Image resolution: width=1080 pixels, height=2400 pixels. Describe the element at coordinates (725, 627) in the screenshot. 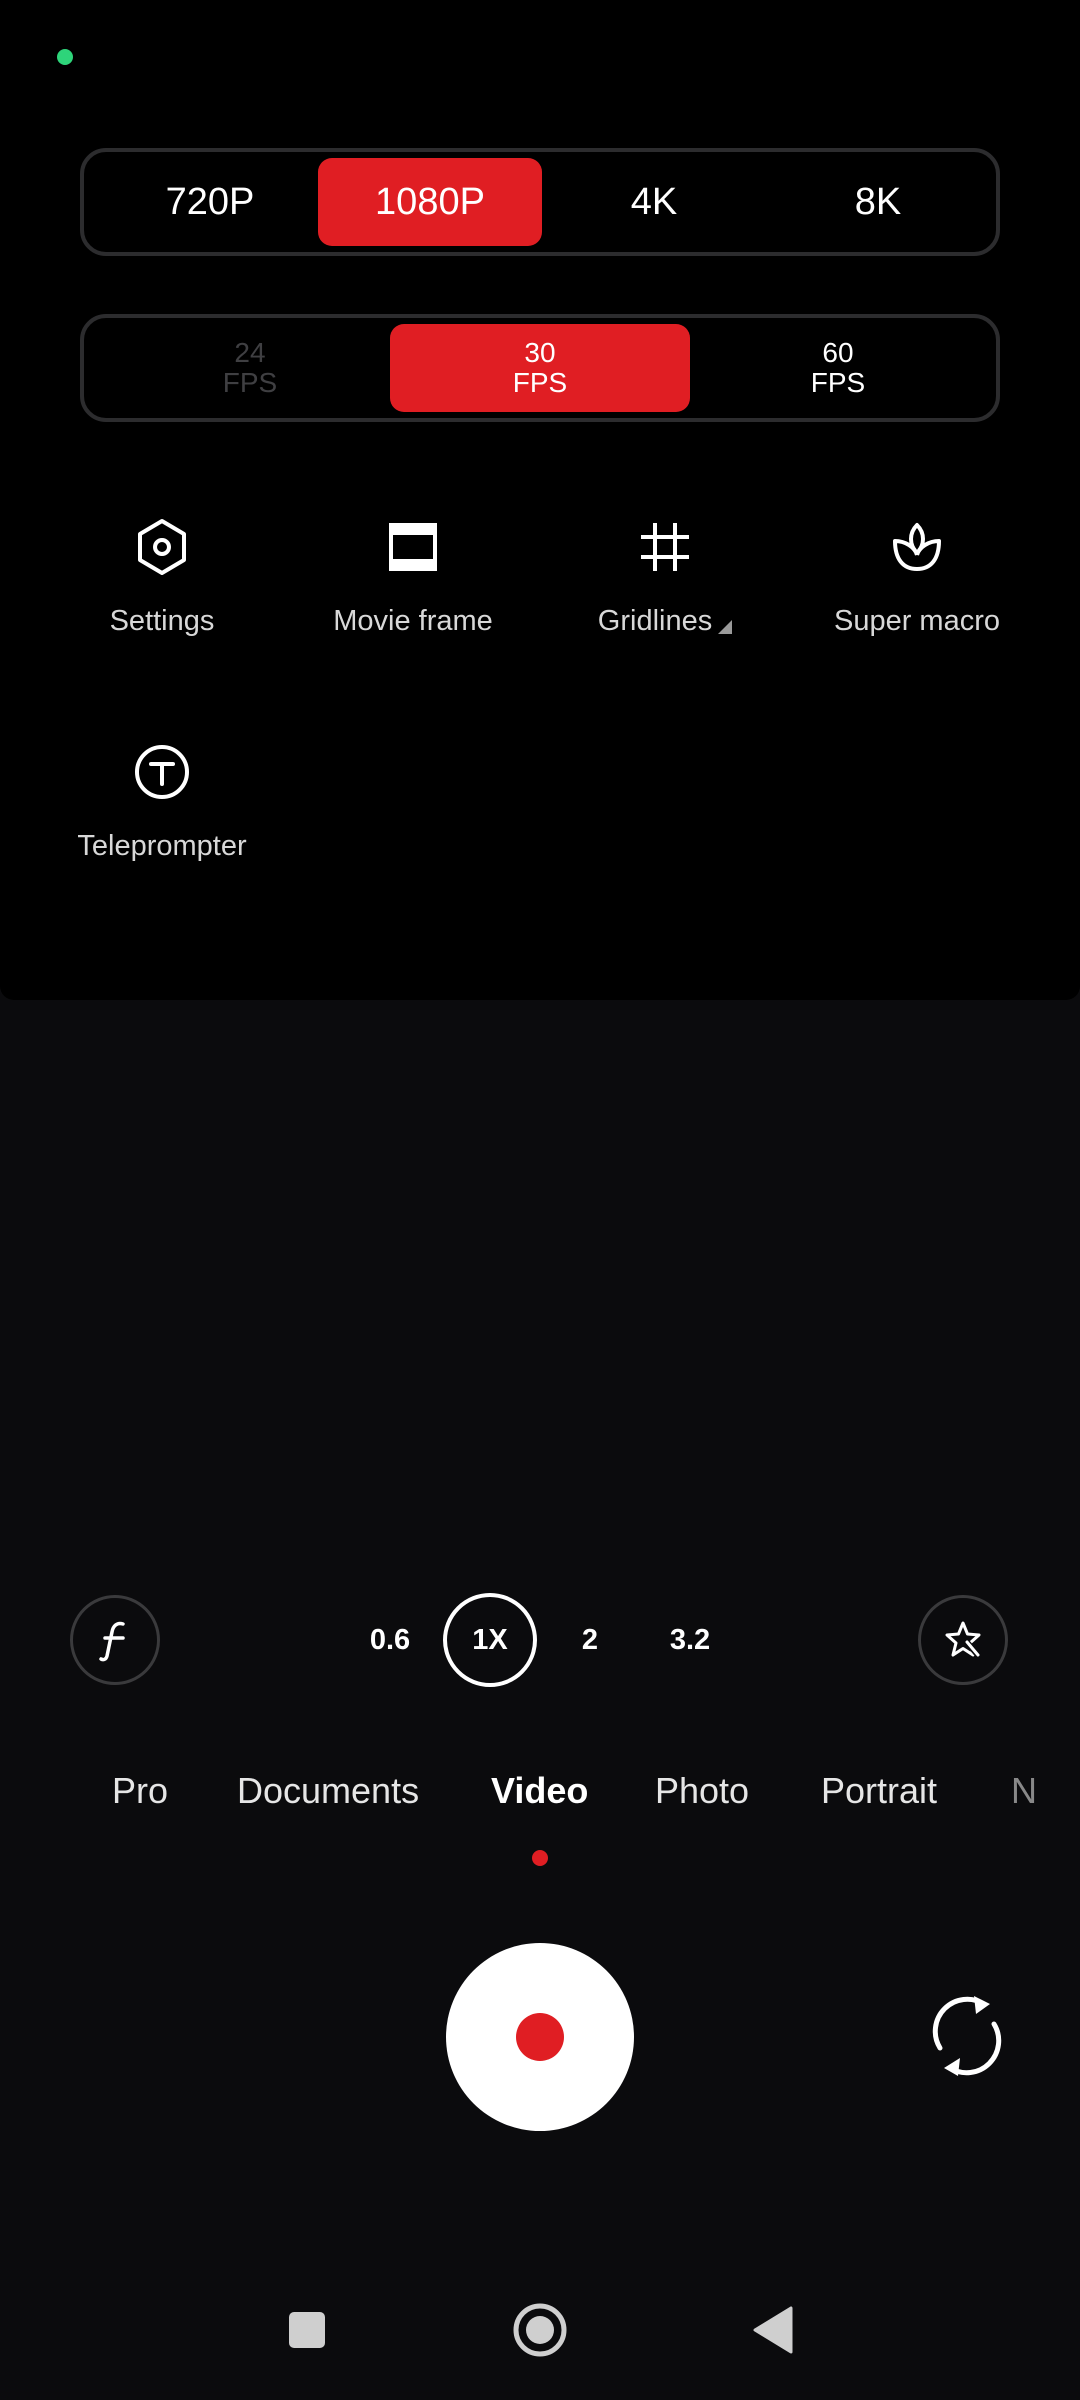

I see `dropdown-corner-icon` at that location.